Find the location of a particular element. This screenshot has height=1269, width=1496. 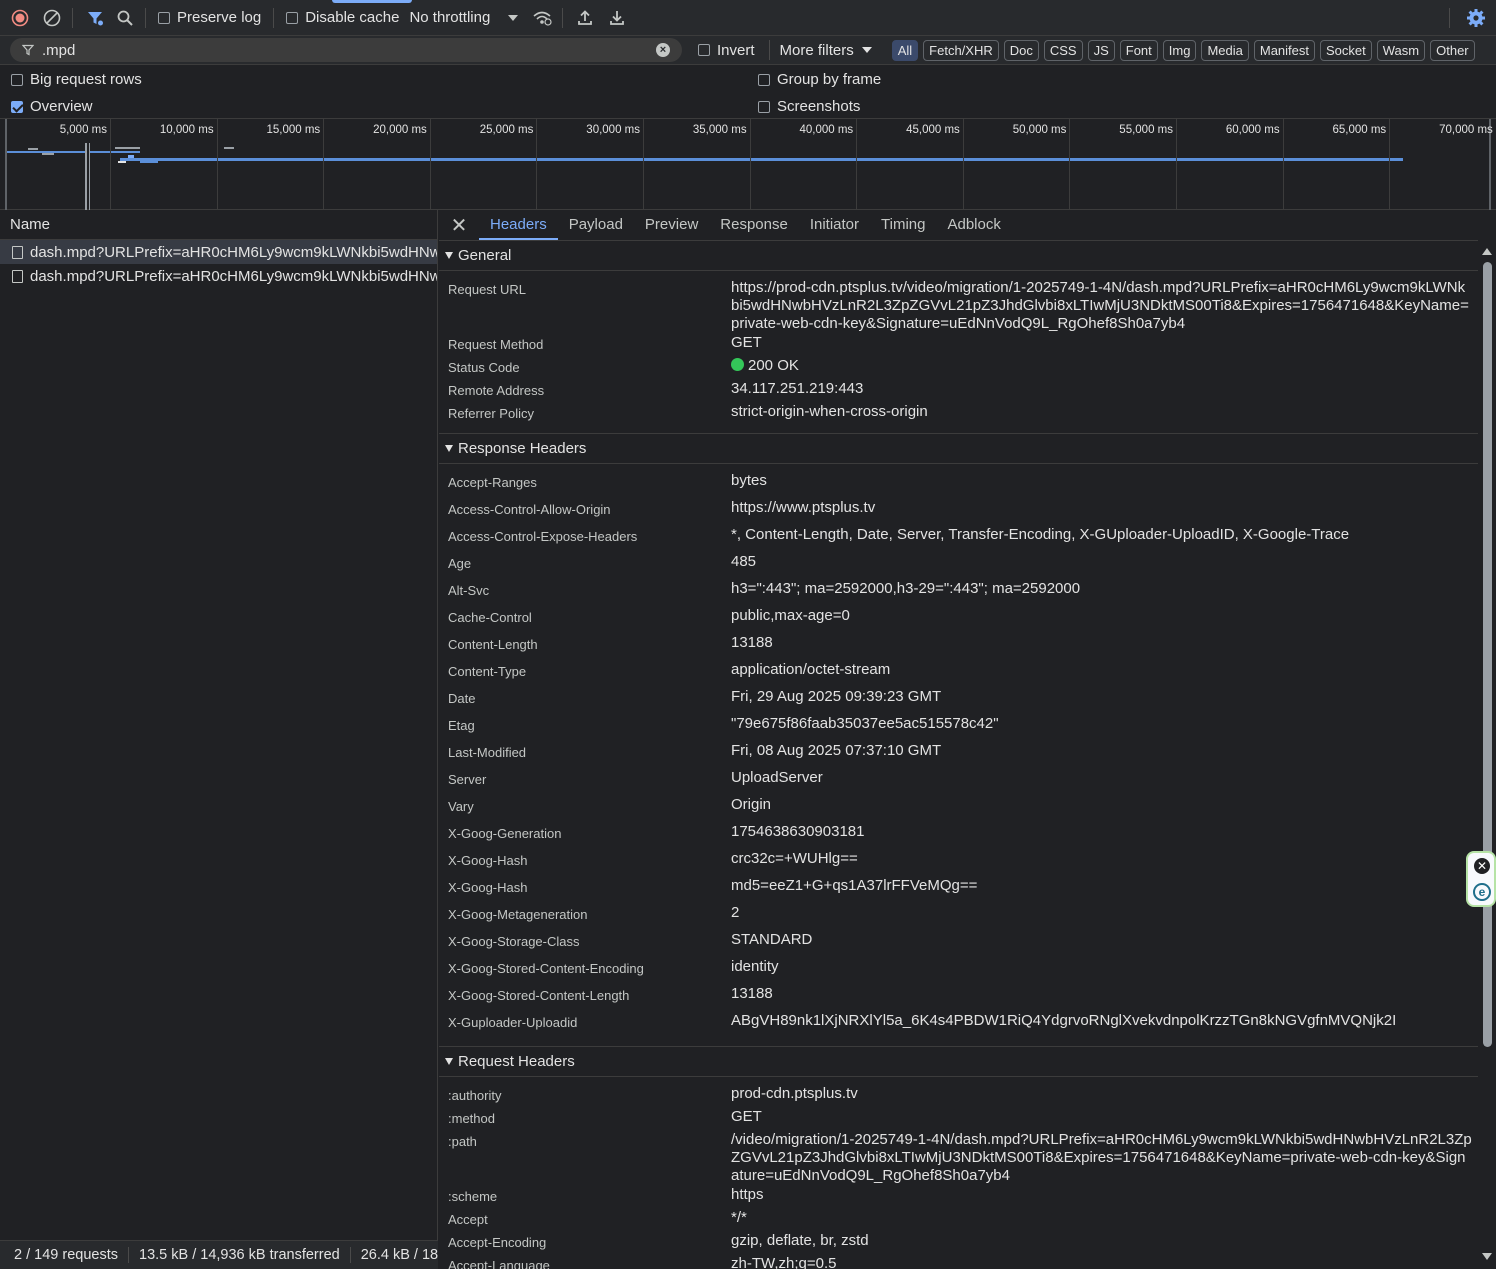

header-name: :authority is located at coordinates (475, 1095).